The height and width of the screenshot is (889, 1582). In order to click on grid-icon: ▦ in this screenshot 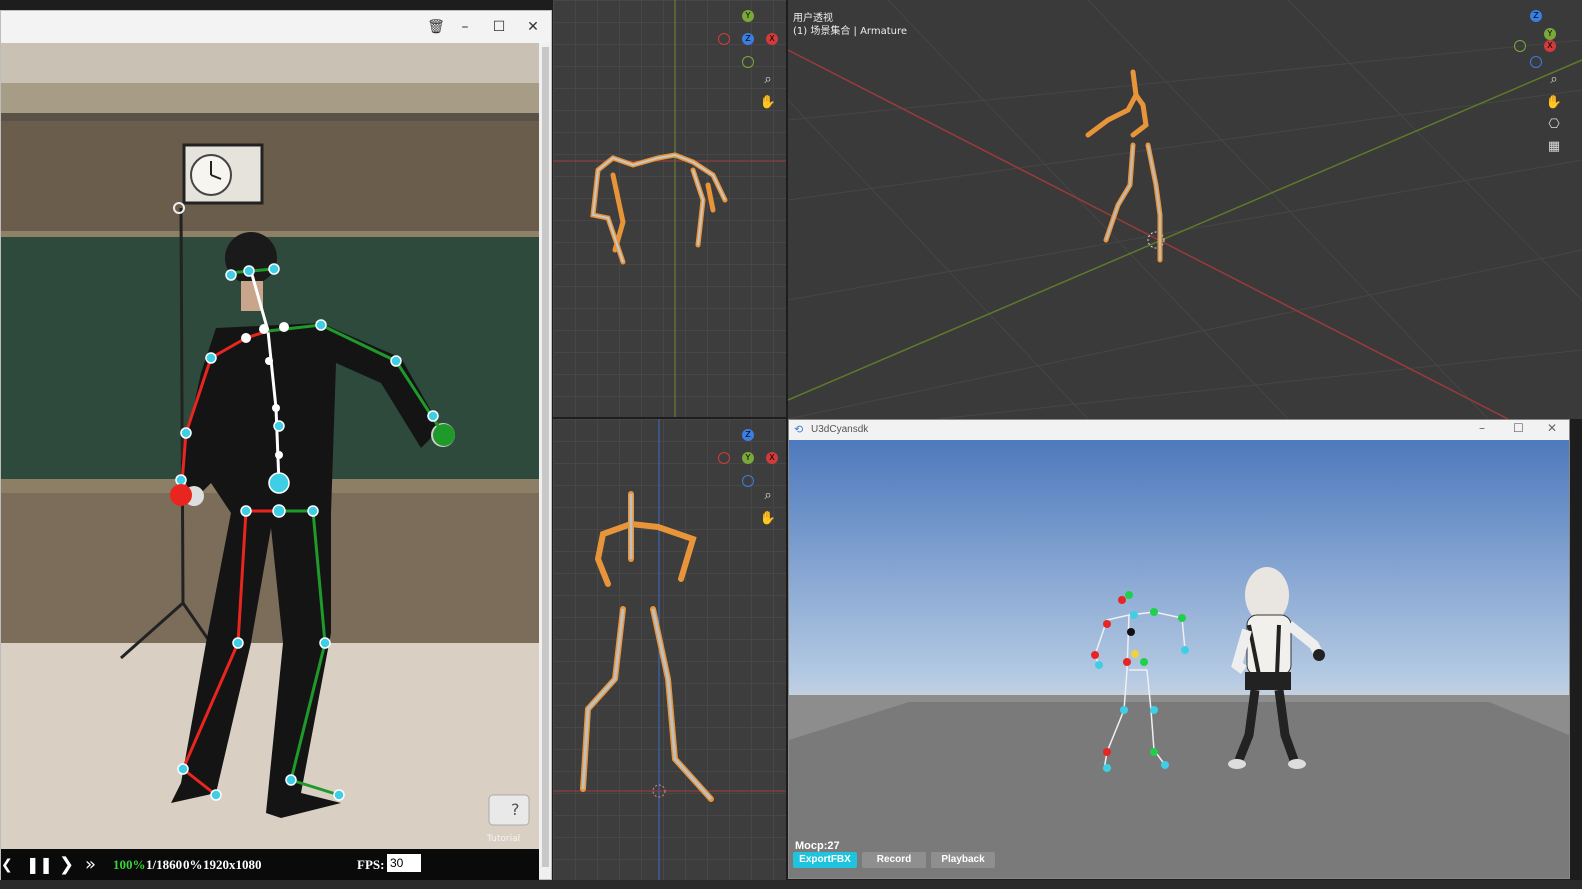, I will do `click(1554, 147)`.